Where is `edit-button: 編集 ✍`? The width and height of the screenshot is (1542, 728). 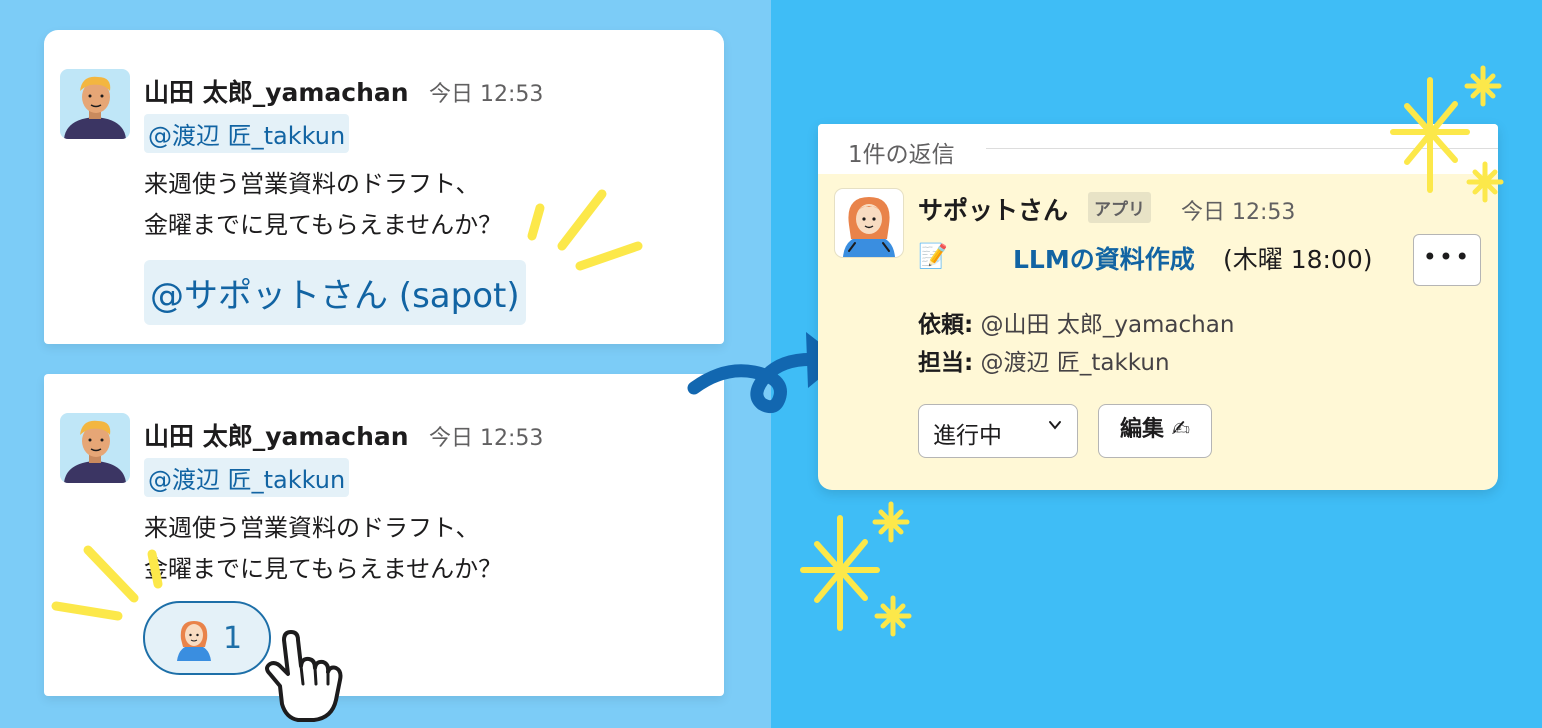 edit-button: 編集 ✍ is located at coordinates (1155, 431).